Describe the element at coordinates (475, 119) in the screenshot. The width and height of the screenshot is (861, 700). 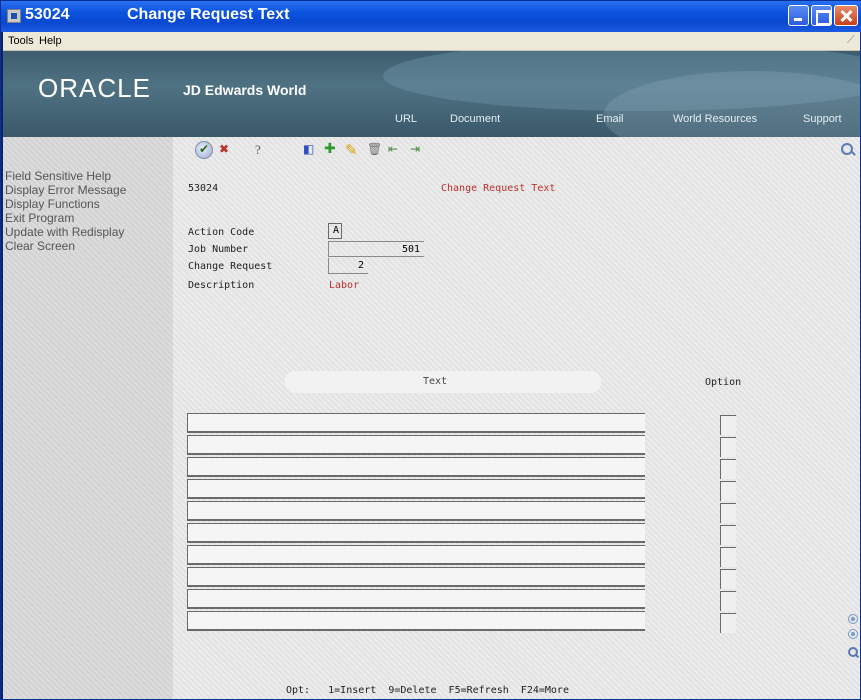
I see `banner-link-document: Document` at that location.